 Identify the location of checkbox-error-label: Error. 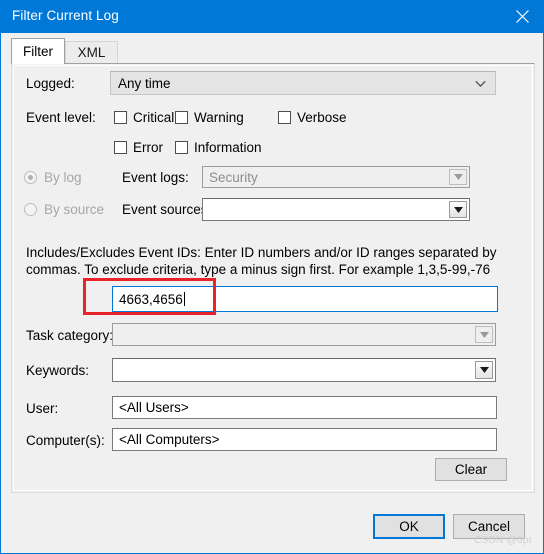
(148, 147).